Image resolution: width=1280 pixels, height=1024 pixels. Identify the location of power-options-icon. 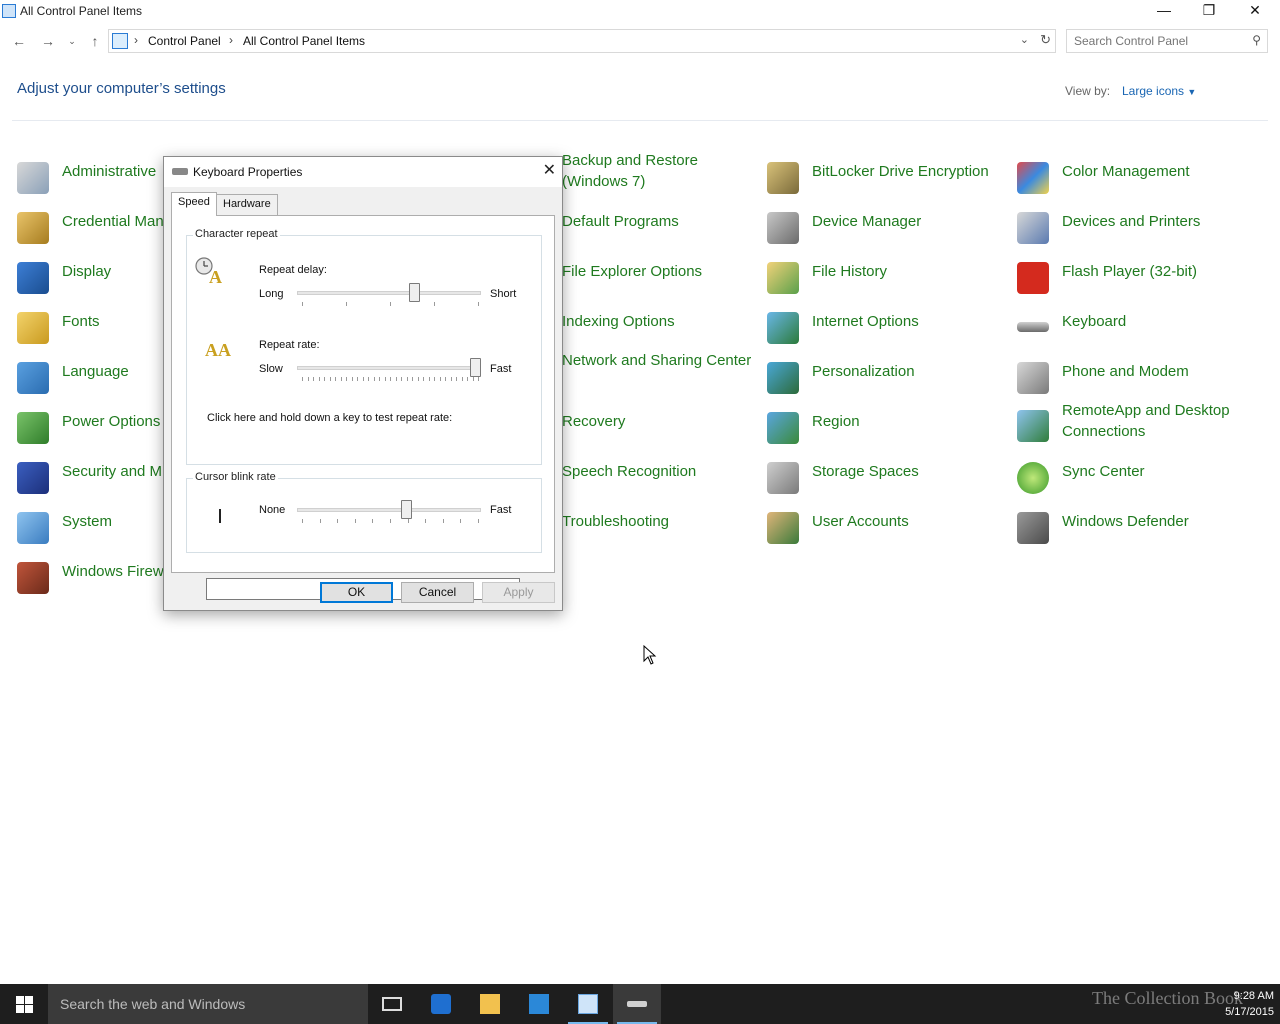
(33, 428).